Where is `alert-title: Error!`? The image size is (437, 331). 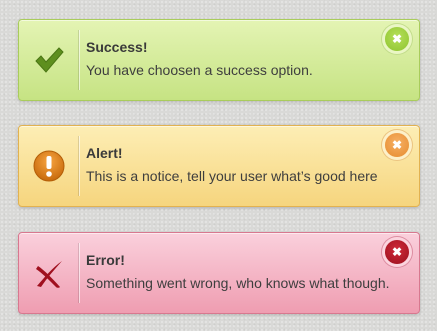
alert-title: Error! is located at coordinates (105, 260).